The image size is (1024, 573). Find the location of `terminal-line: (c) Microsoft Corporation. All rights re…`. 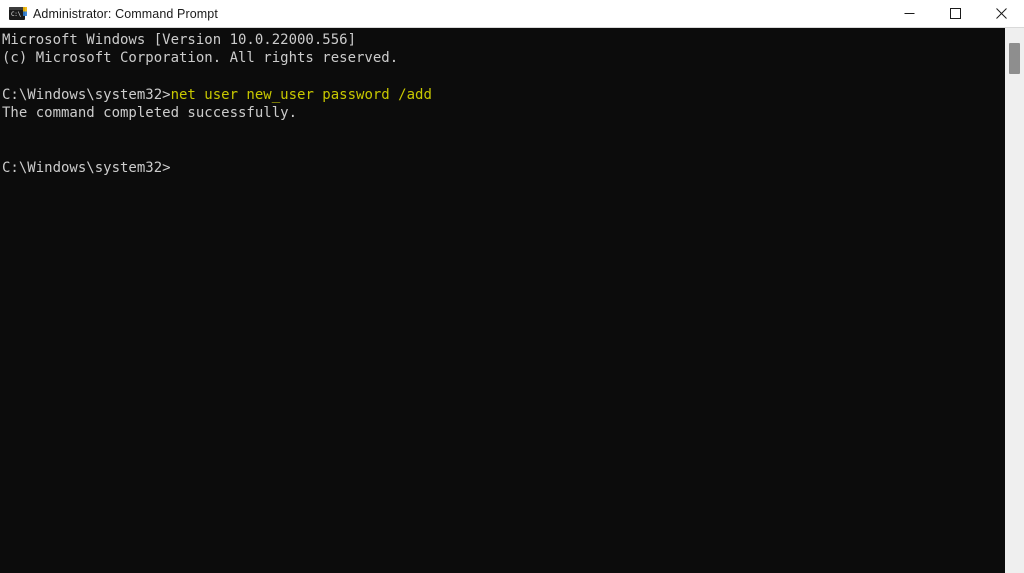

terminal-line: (c) Microsoft Corporation. All rights re… is located at coordinates (503, 58).